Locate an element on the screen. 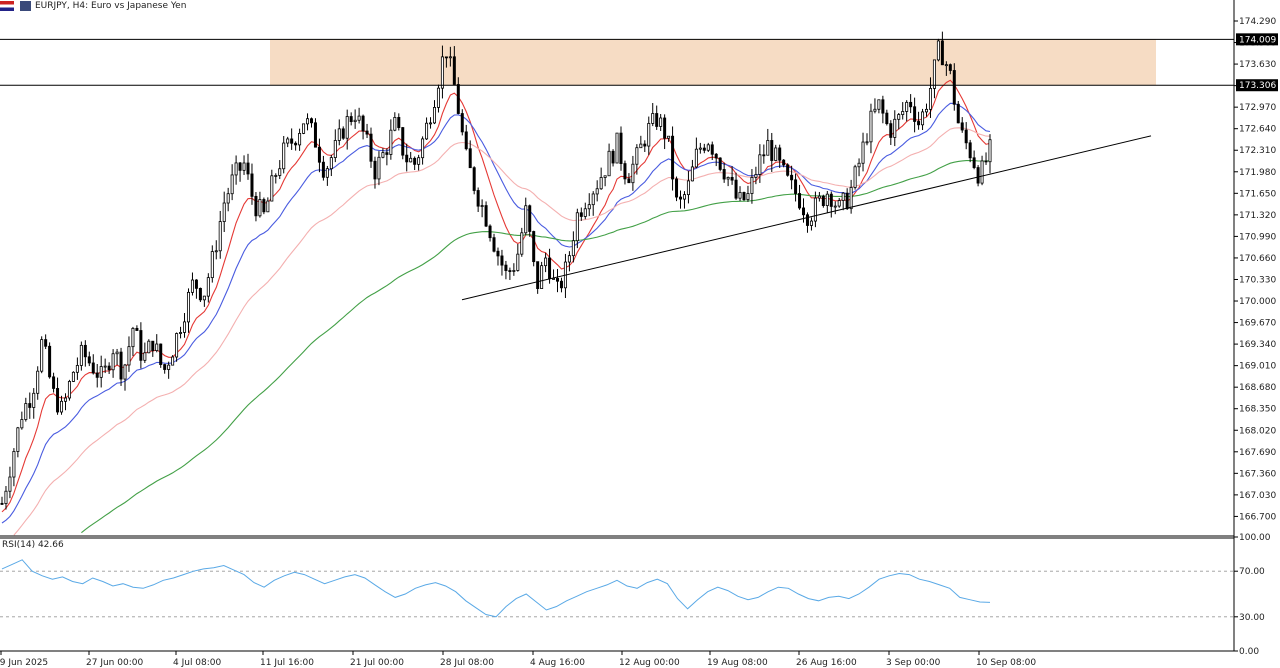 This screenshot has width=1280, height=668. time-tick-label: 10 Sep 08:00 is located at coordinates (1006, 663).